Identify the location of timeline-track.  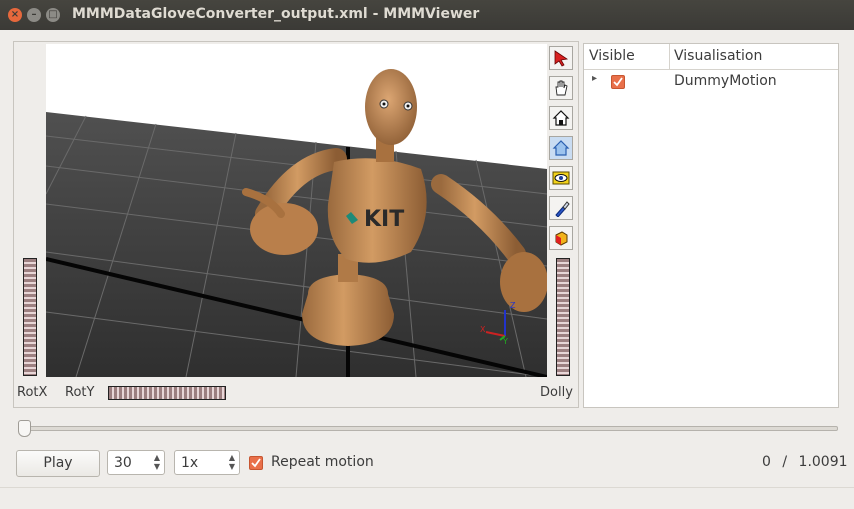
(428, 428).